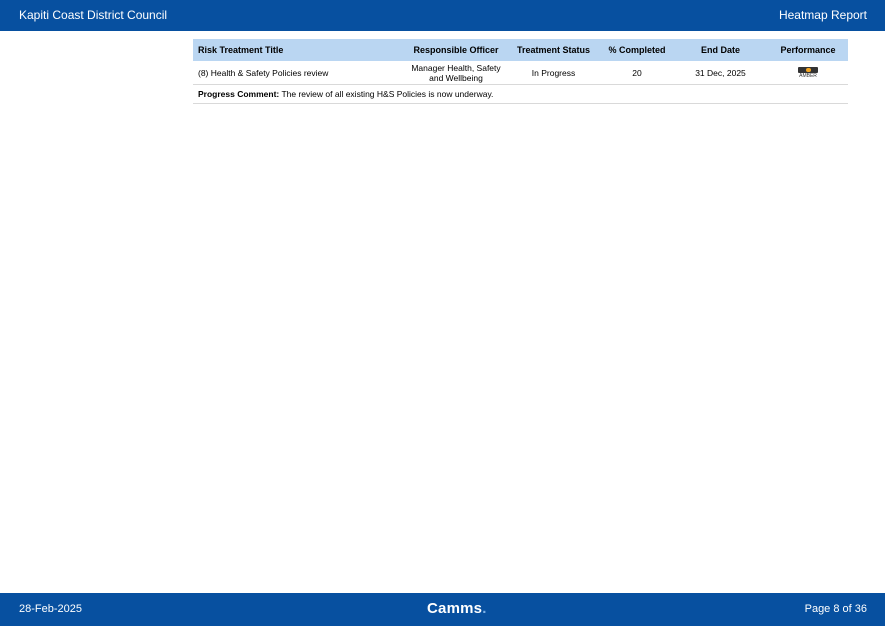 The height and width of the screenshot is (626, 885). Describe the element at coordinates (456, 50) in the screenshot. I see `col-responsible-officer: Responsible Officer` at that location.